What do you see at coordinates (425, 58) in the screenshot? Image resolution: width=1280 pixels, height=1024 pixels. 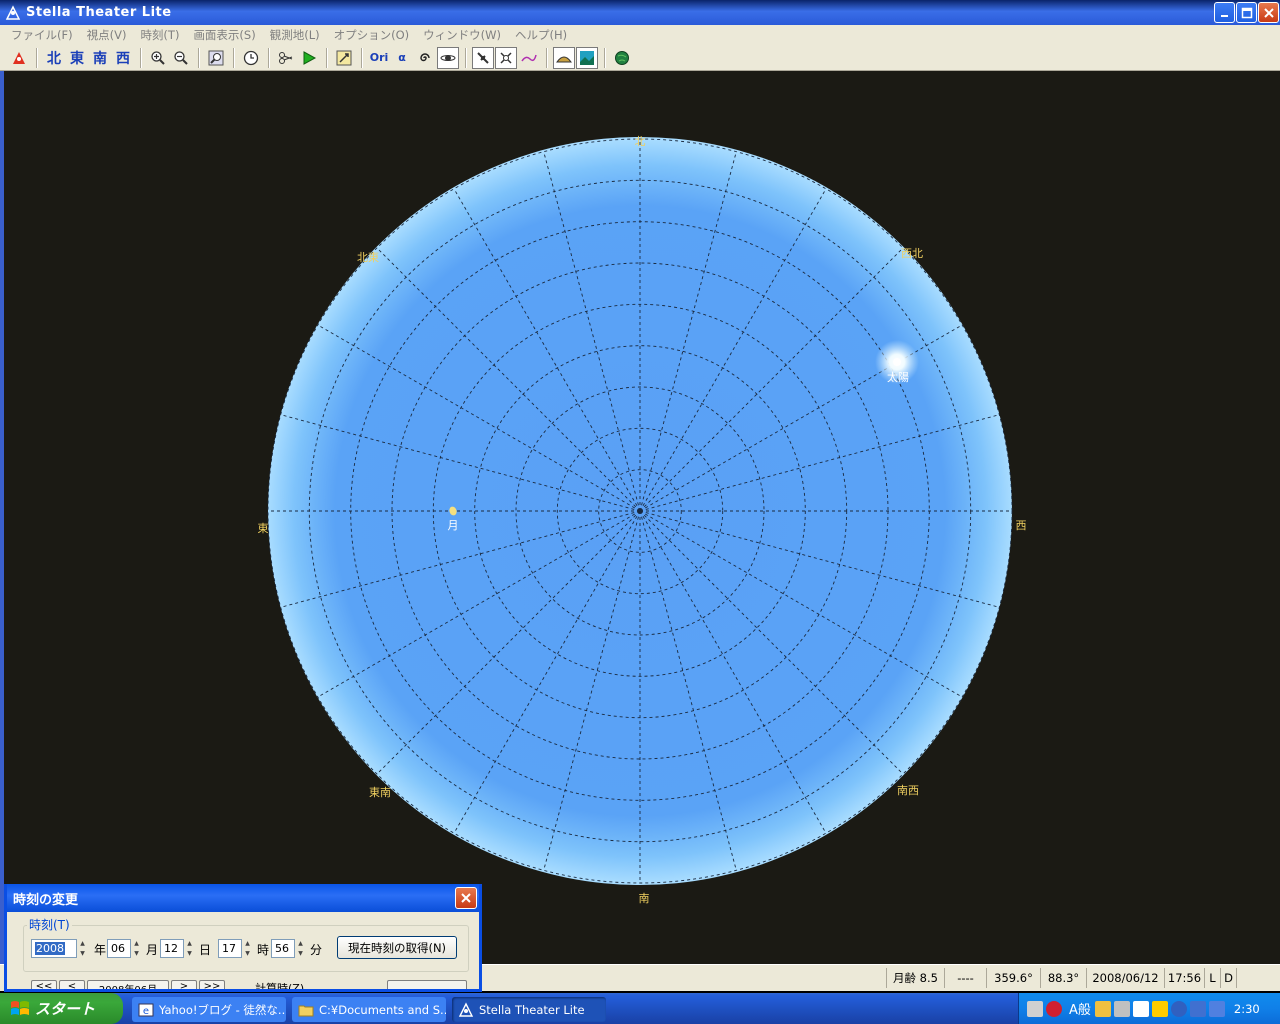 I see `spiral-button` at bounding box center [425, 58].